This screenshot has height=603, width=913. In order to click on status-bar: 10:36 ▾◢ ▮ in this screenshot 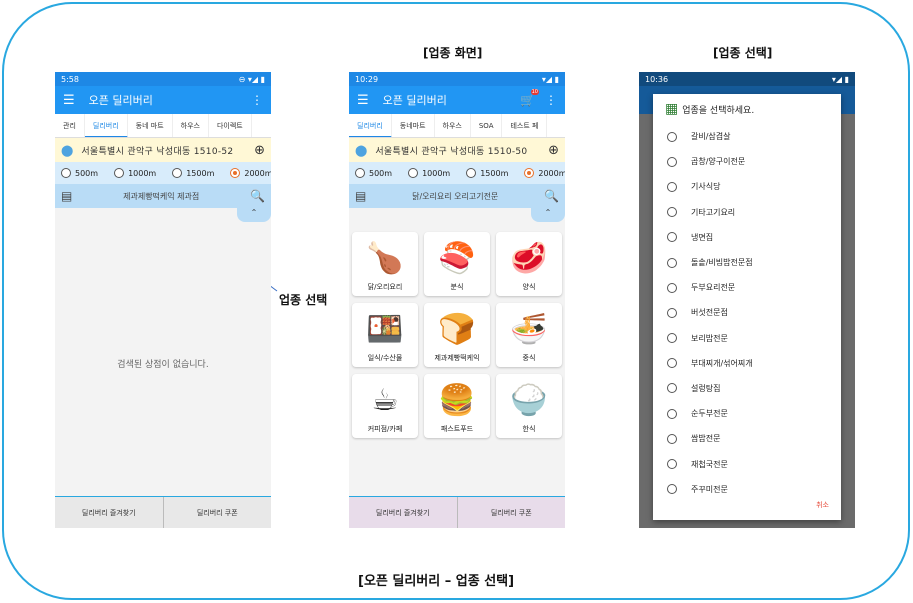, I will do `click(747, 79)`.